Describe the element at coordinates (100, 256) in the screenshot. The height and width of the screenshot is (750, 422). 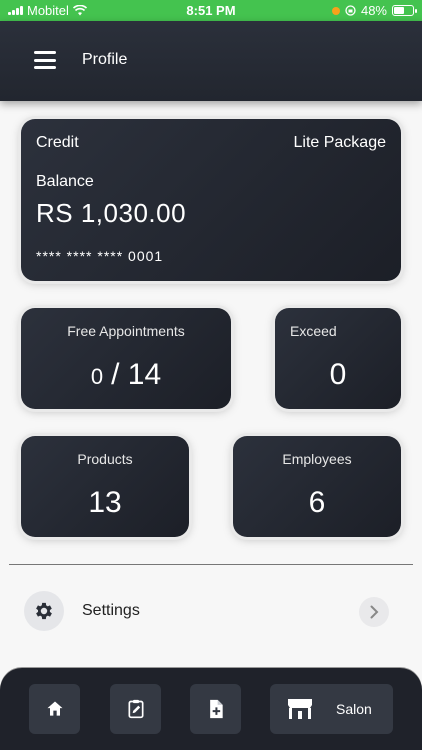
I see `card-number: **** **** **** 0001` at that location.